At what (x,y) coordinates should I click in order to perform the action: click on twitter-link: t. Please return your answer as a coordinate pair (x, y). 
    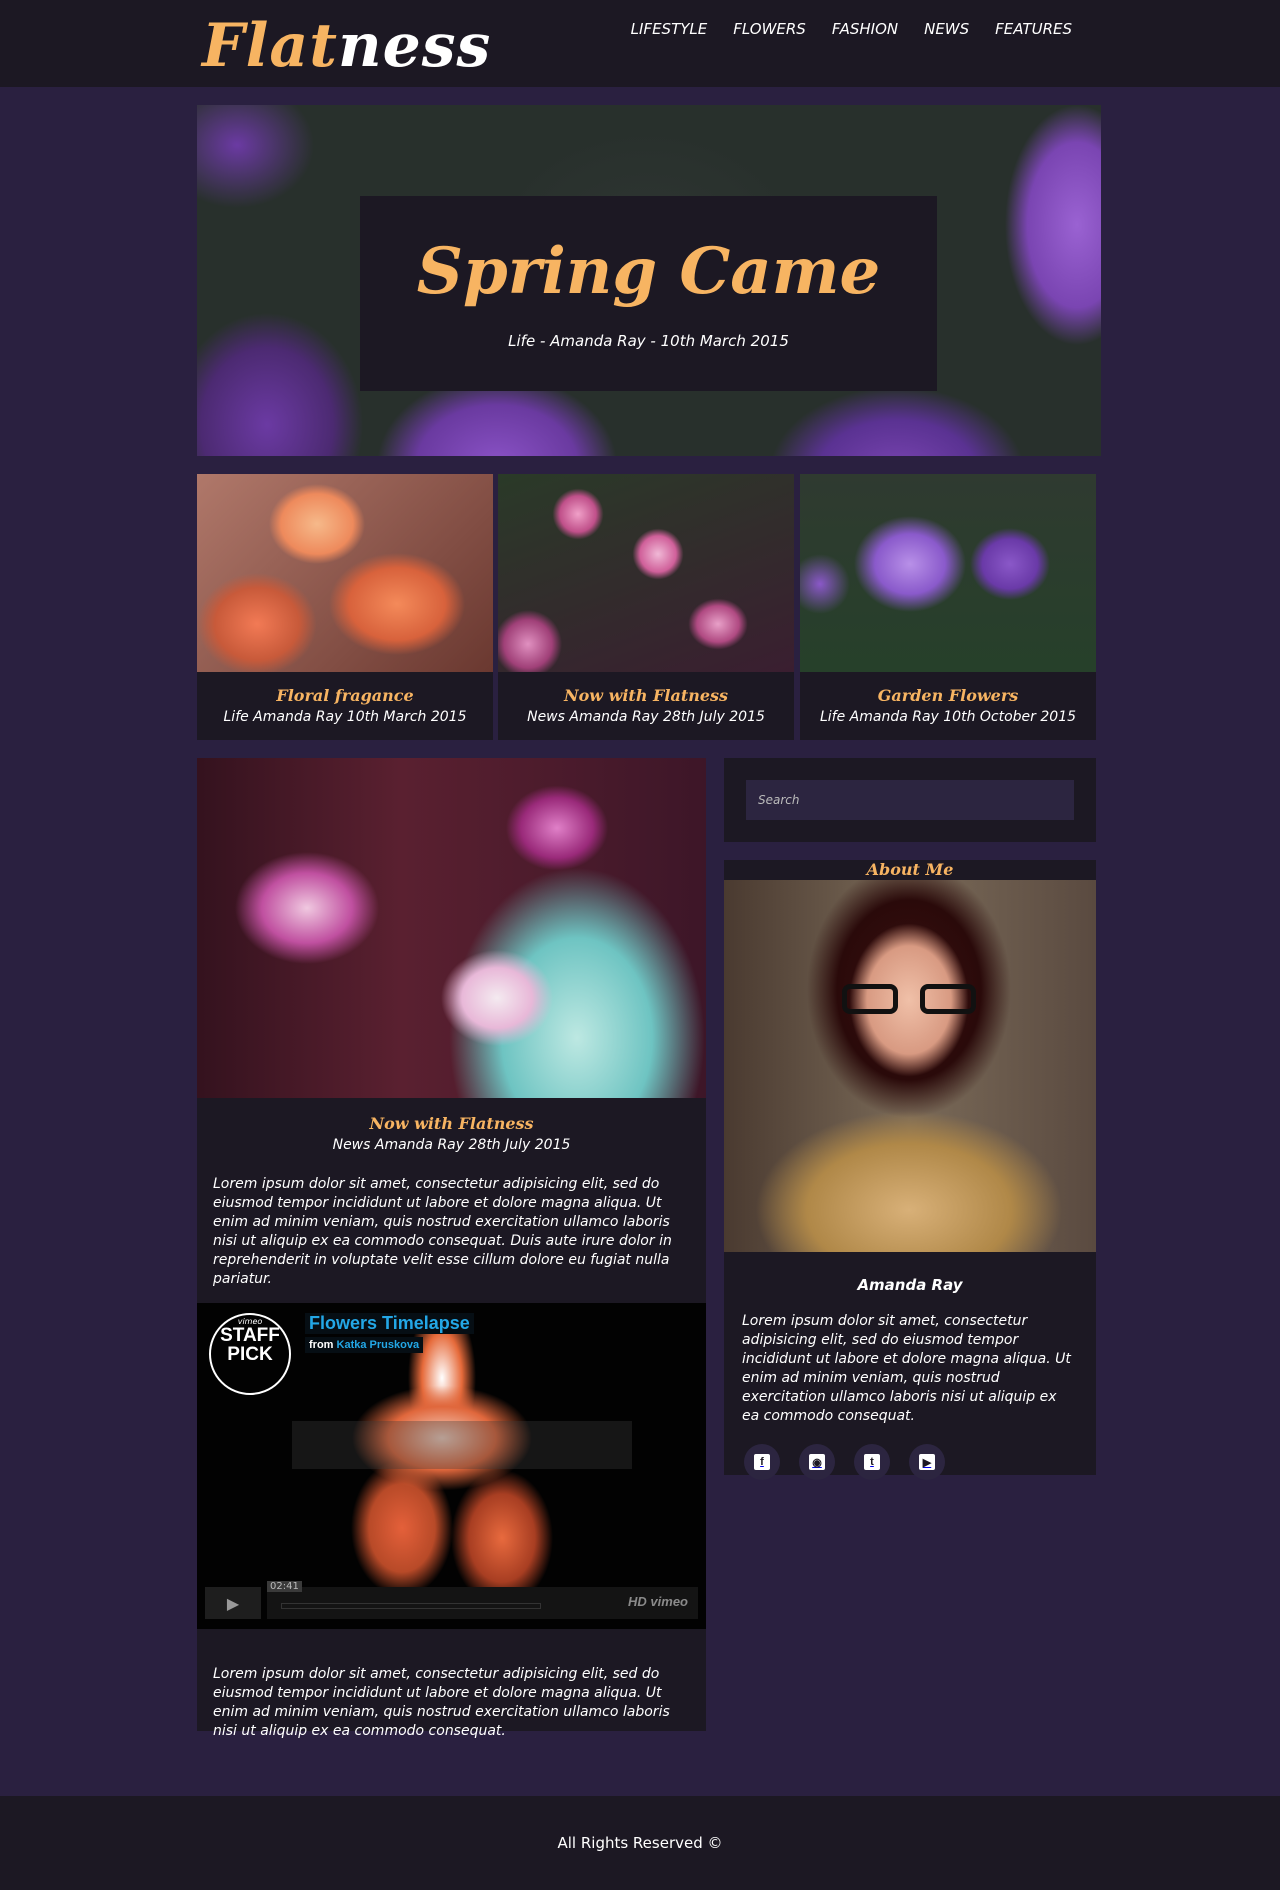
    Looking at the image, I should click on (872, 1462).